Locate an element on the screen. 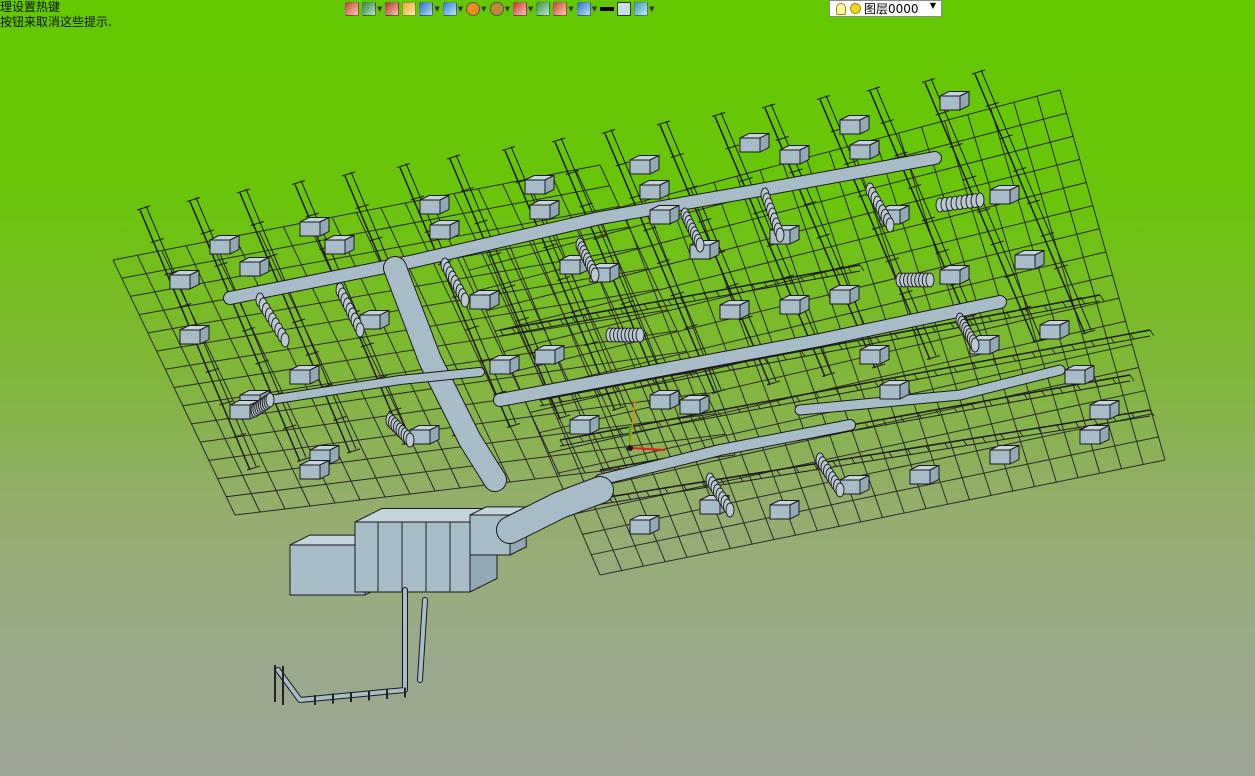 This screenshot has width=1255, height=776. axis-x is located at coordinates (647, 449).